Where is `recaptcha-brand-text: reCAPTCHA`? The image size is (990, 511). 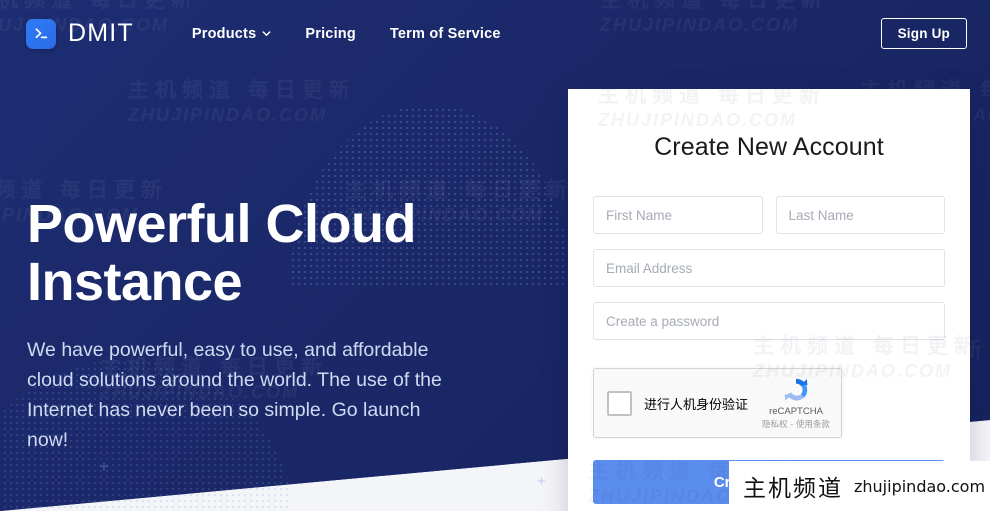
recaptcha-brand-text: reCAPTCHA is located at coordinates (796, 411).